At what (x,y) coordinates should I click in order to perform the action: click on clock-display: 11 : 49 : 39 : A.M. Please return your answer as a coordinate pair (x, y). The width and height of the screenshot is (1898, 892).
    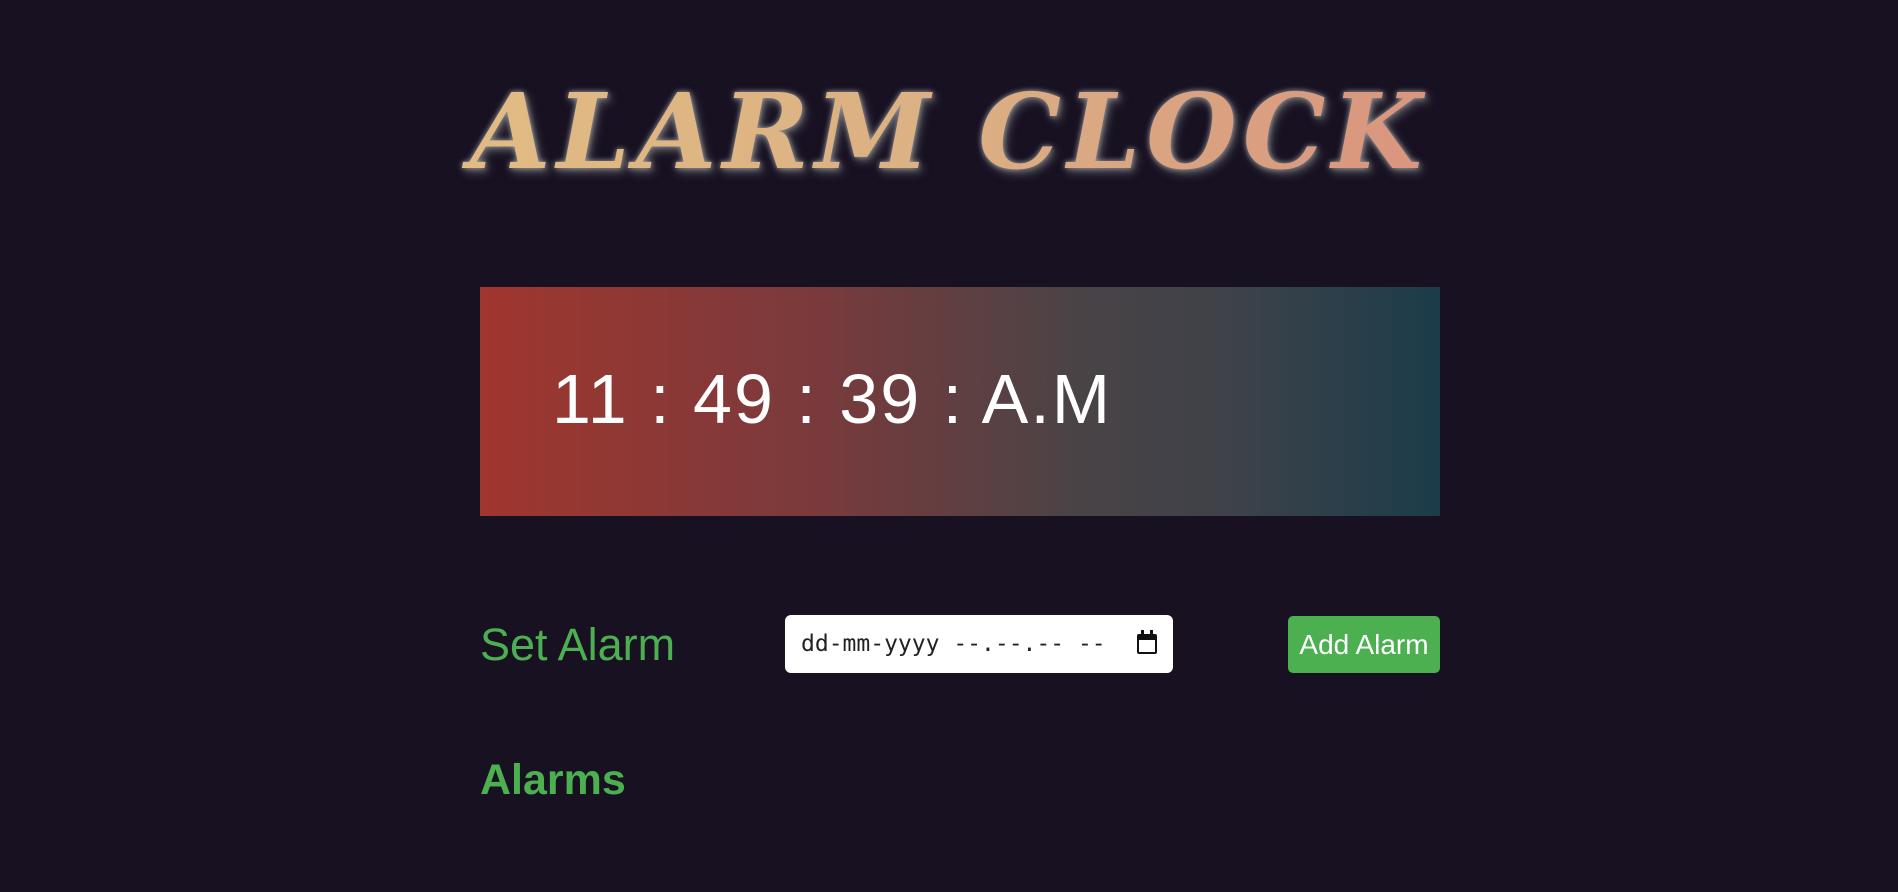
    Looking at the image, I should click on (960, 401).